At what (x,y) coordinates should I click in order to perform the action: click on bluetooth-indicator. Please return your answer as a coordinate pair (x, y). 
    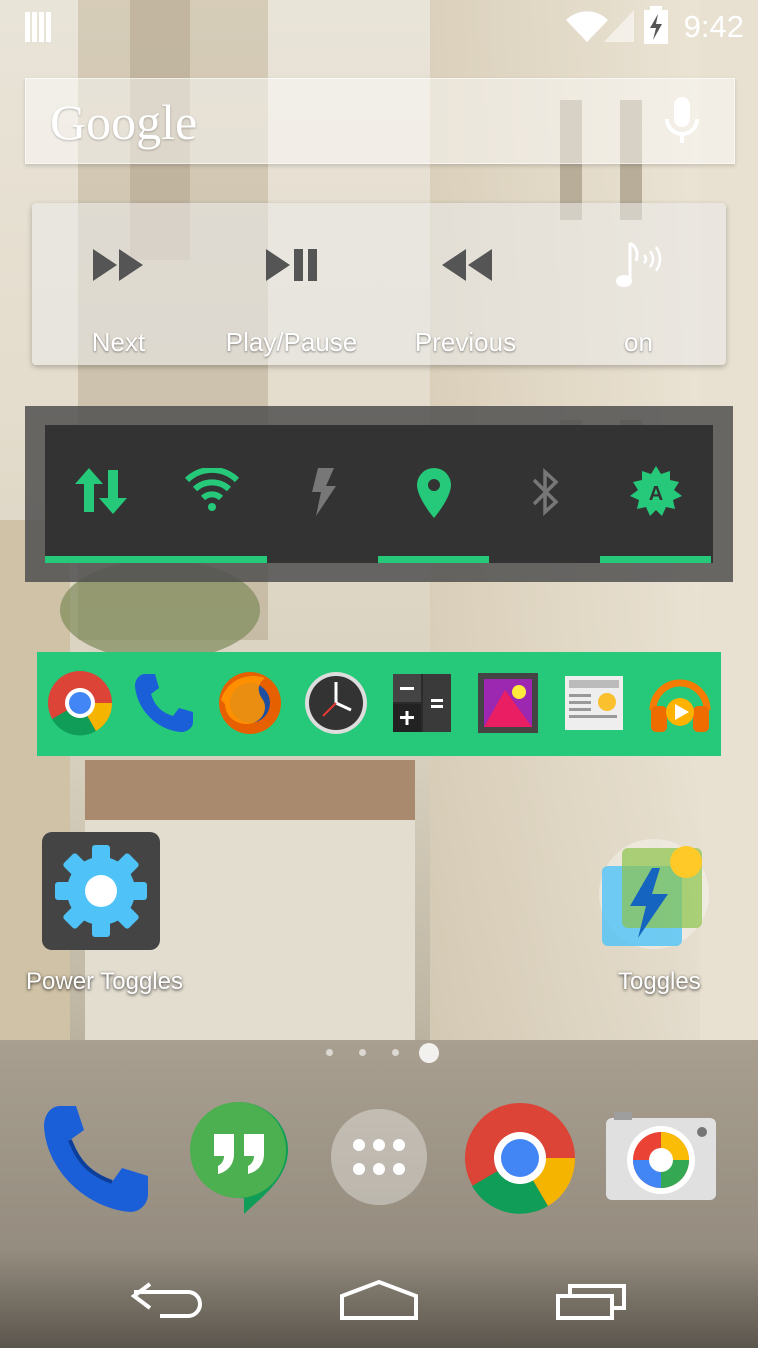
    Looking at the image, I should click on (544, 559).